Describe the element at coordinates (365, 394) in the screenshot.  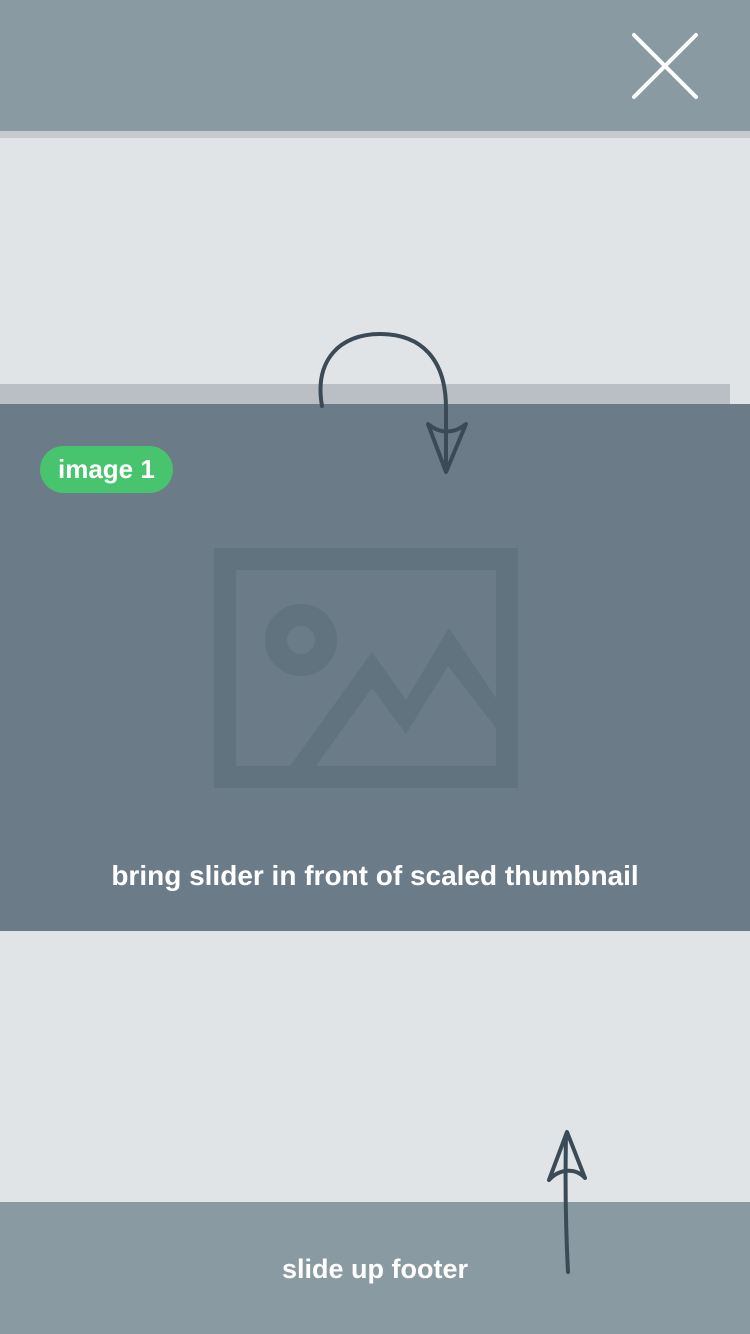
I see `scaled-thumbnail` at that location.